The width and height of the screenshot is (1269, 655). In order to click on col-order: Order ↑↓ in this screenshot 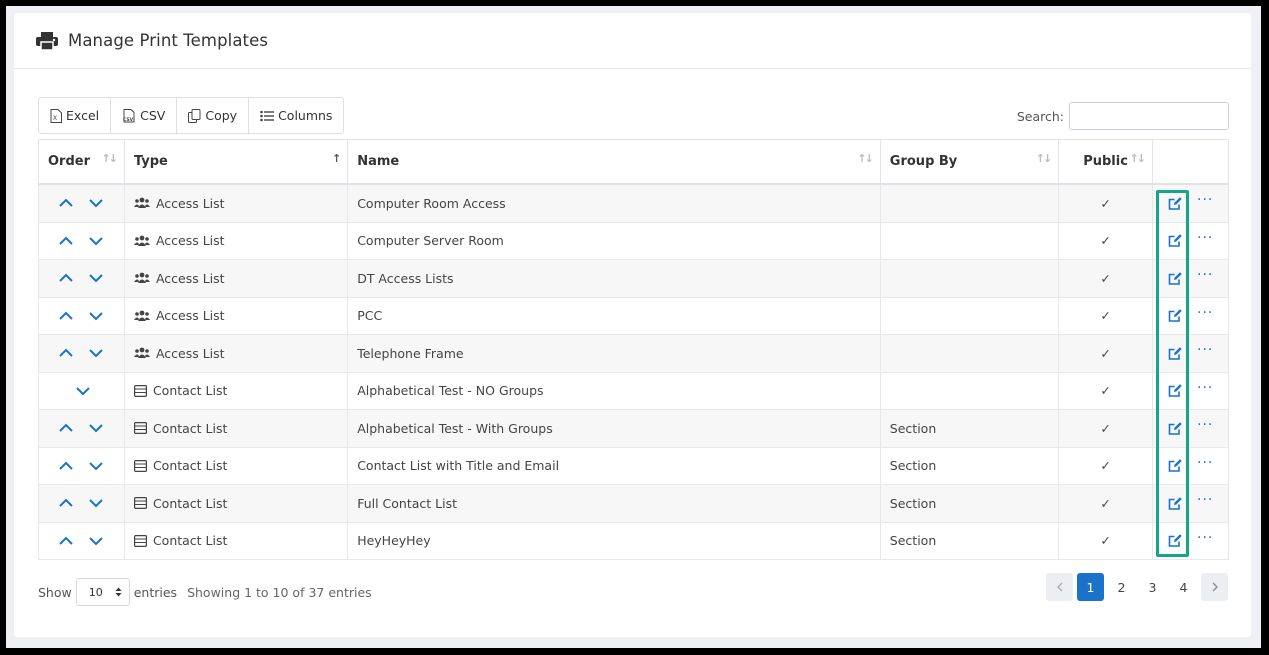, I will do `click(81, 162)`.